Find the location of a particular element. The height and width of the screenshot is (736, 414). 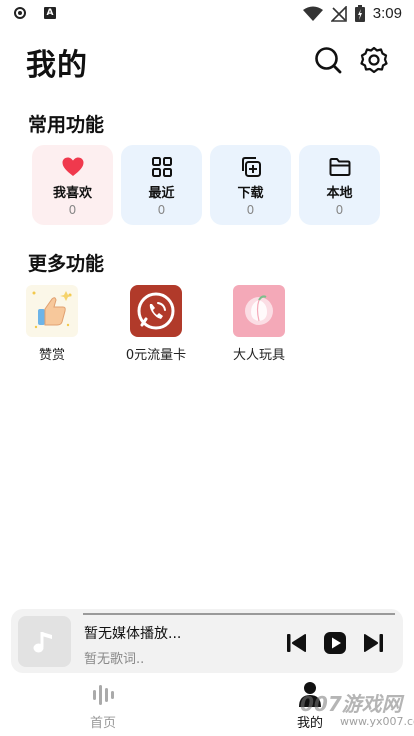

signal-icon is located at coordinates (338, 13).